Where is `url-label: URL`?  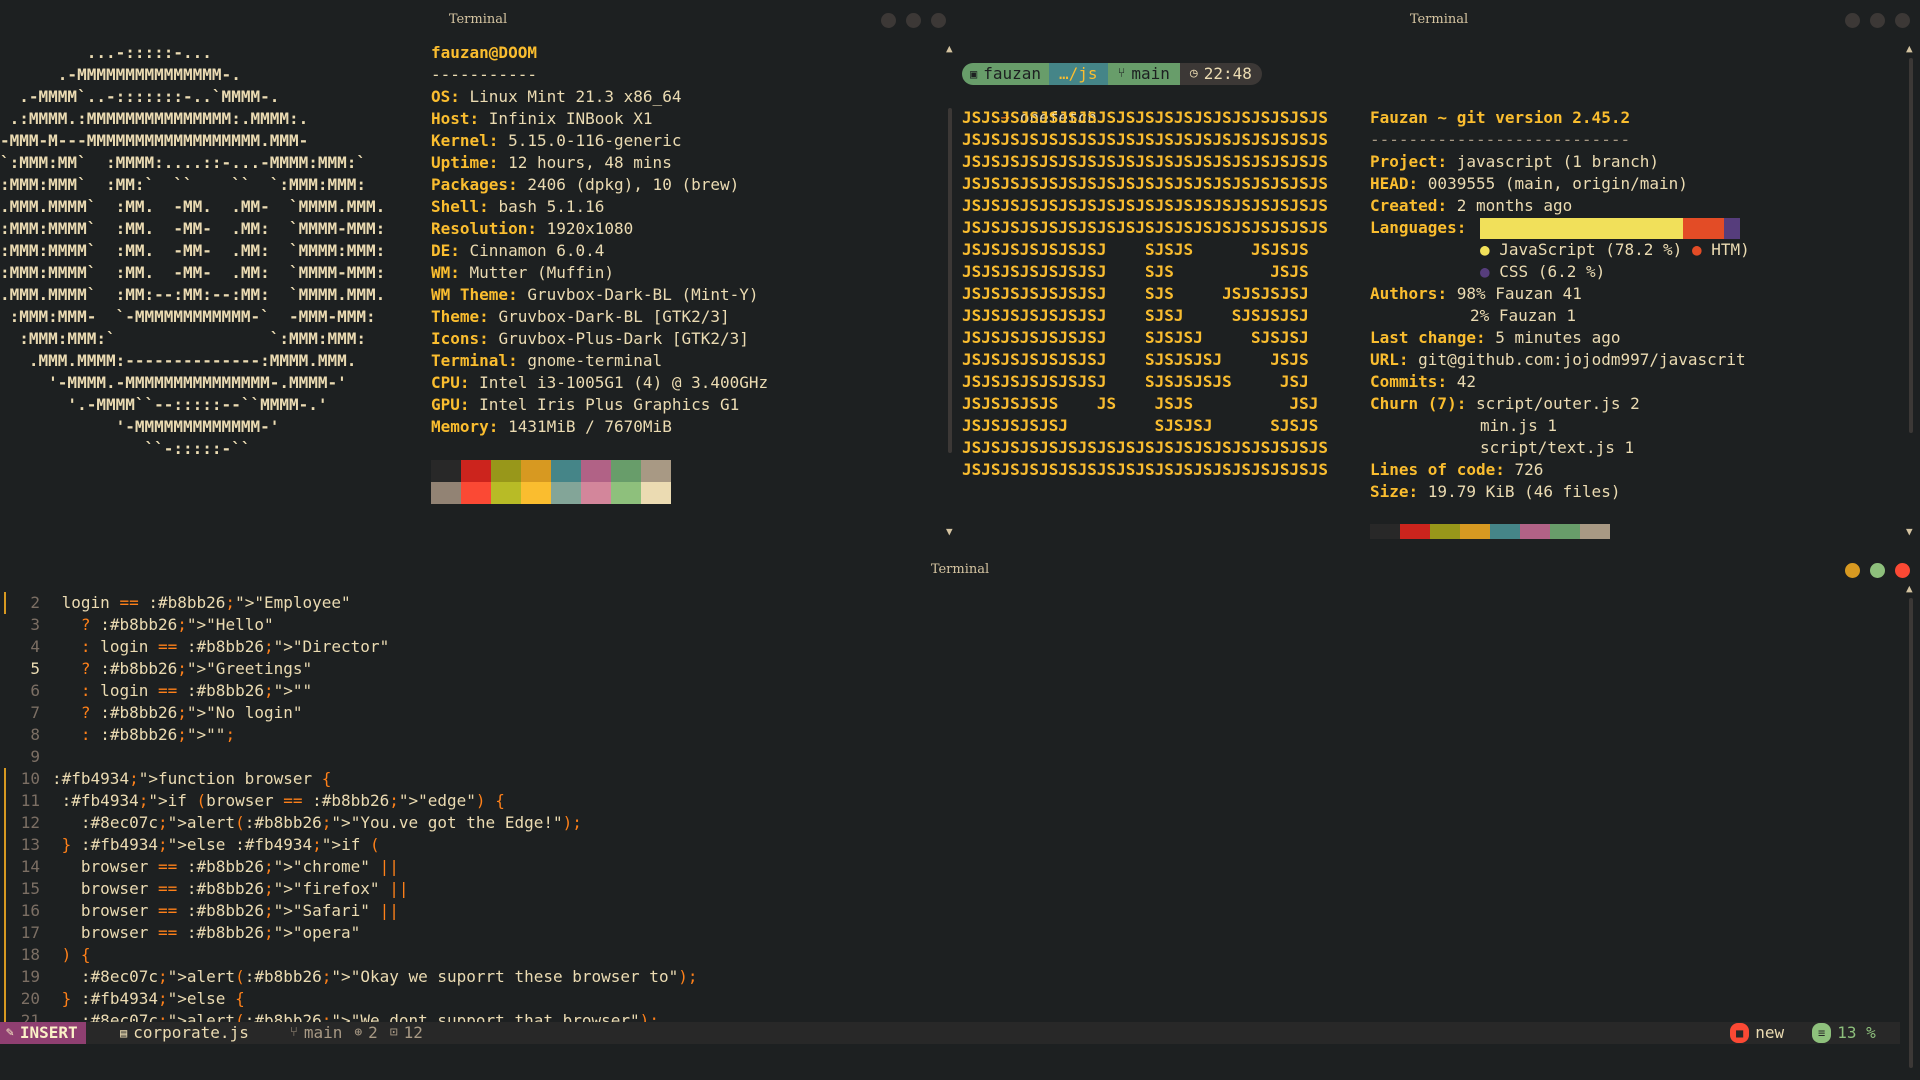
url-label: URL is located at coordinates (1384, 359).